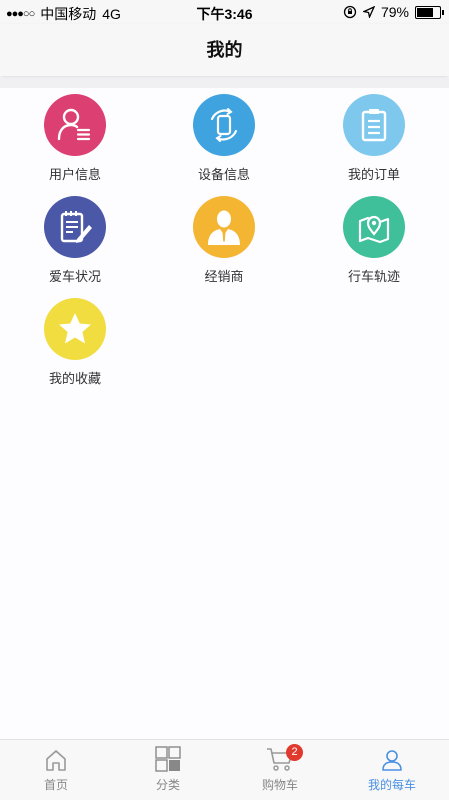  I want to click on star-icon, so click(75, 328).